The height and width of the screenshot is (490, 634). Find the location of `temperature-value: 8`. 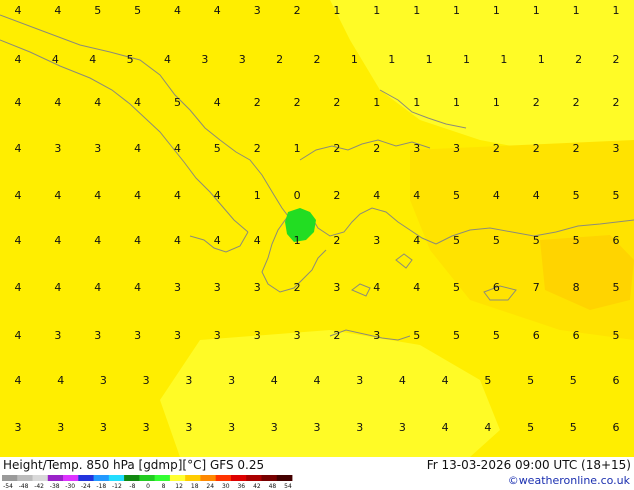

temperature-value: 8 is located at coordinates (576, 287).